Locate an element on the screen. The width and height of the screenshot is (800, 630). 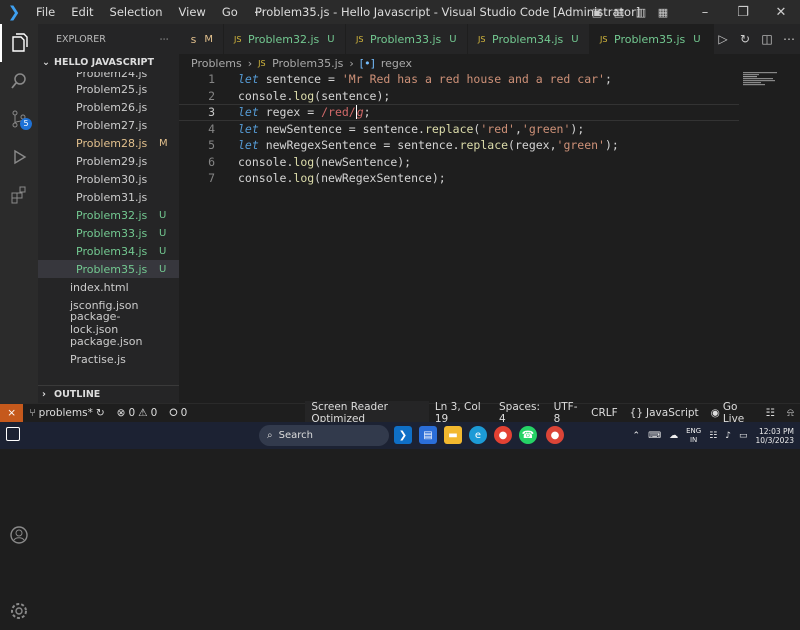
file-tree-item: Problem29.js is located at coordinates (108, 161).